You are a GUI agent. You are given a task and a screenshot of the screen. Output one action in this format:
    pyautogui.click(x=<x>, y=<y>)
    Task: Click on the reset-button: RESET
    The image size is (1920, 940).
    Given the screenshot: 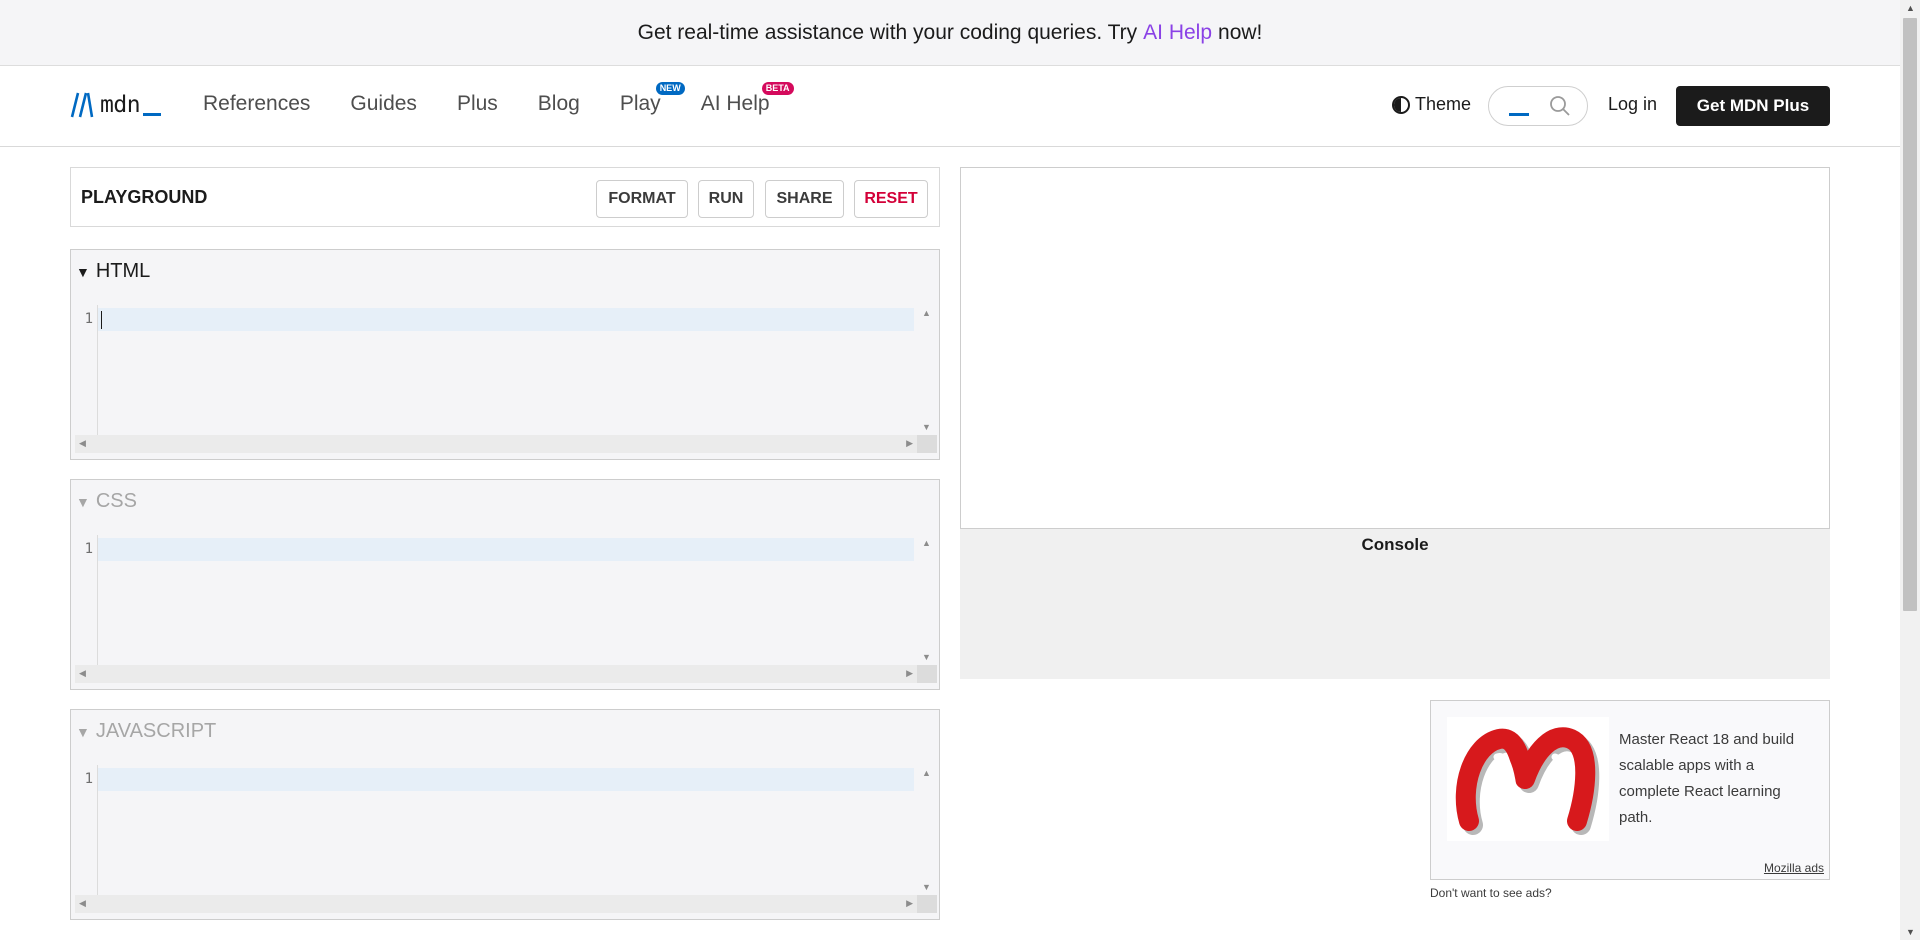 What is the action you would take?
    pyautogui.click(x=891, y=199)
    